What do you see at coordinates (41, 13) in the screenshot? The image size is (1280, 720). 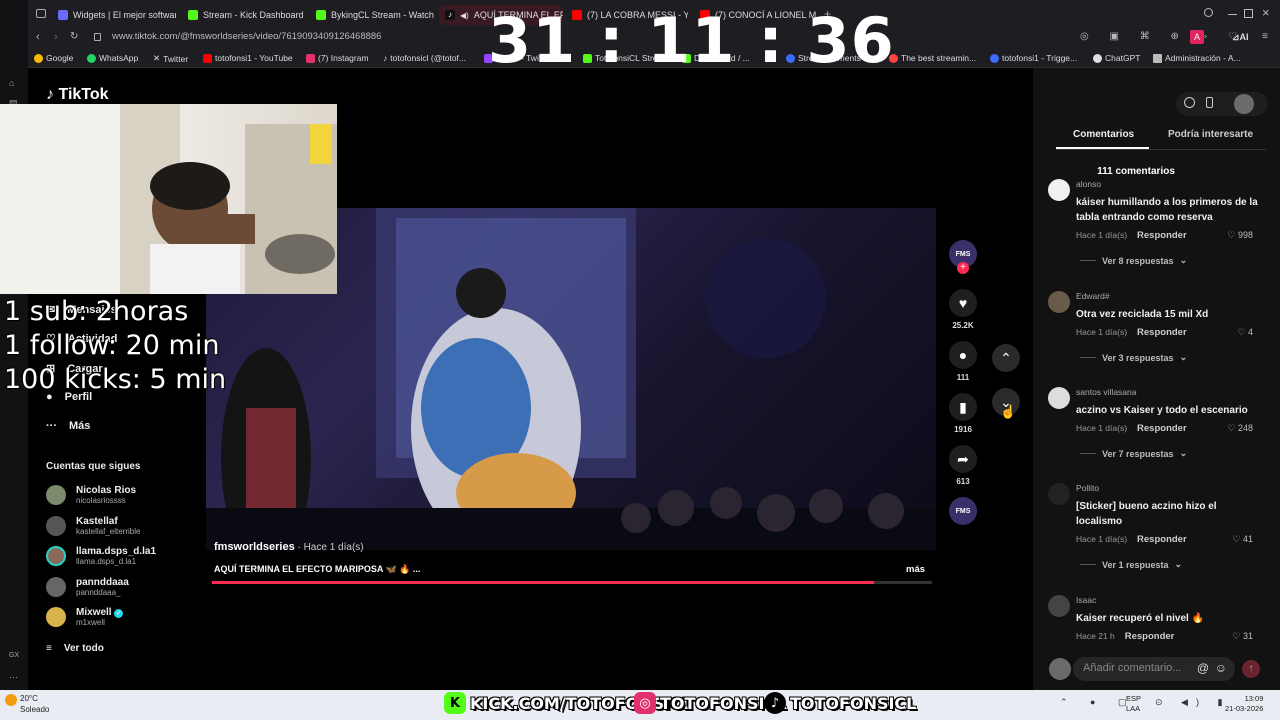 I see `workspaces-icon` at bounding box center [41, 13].